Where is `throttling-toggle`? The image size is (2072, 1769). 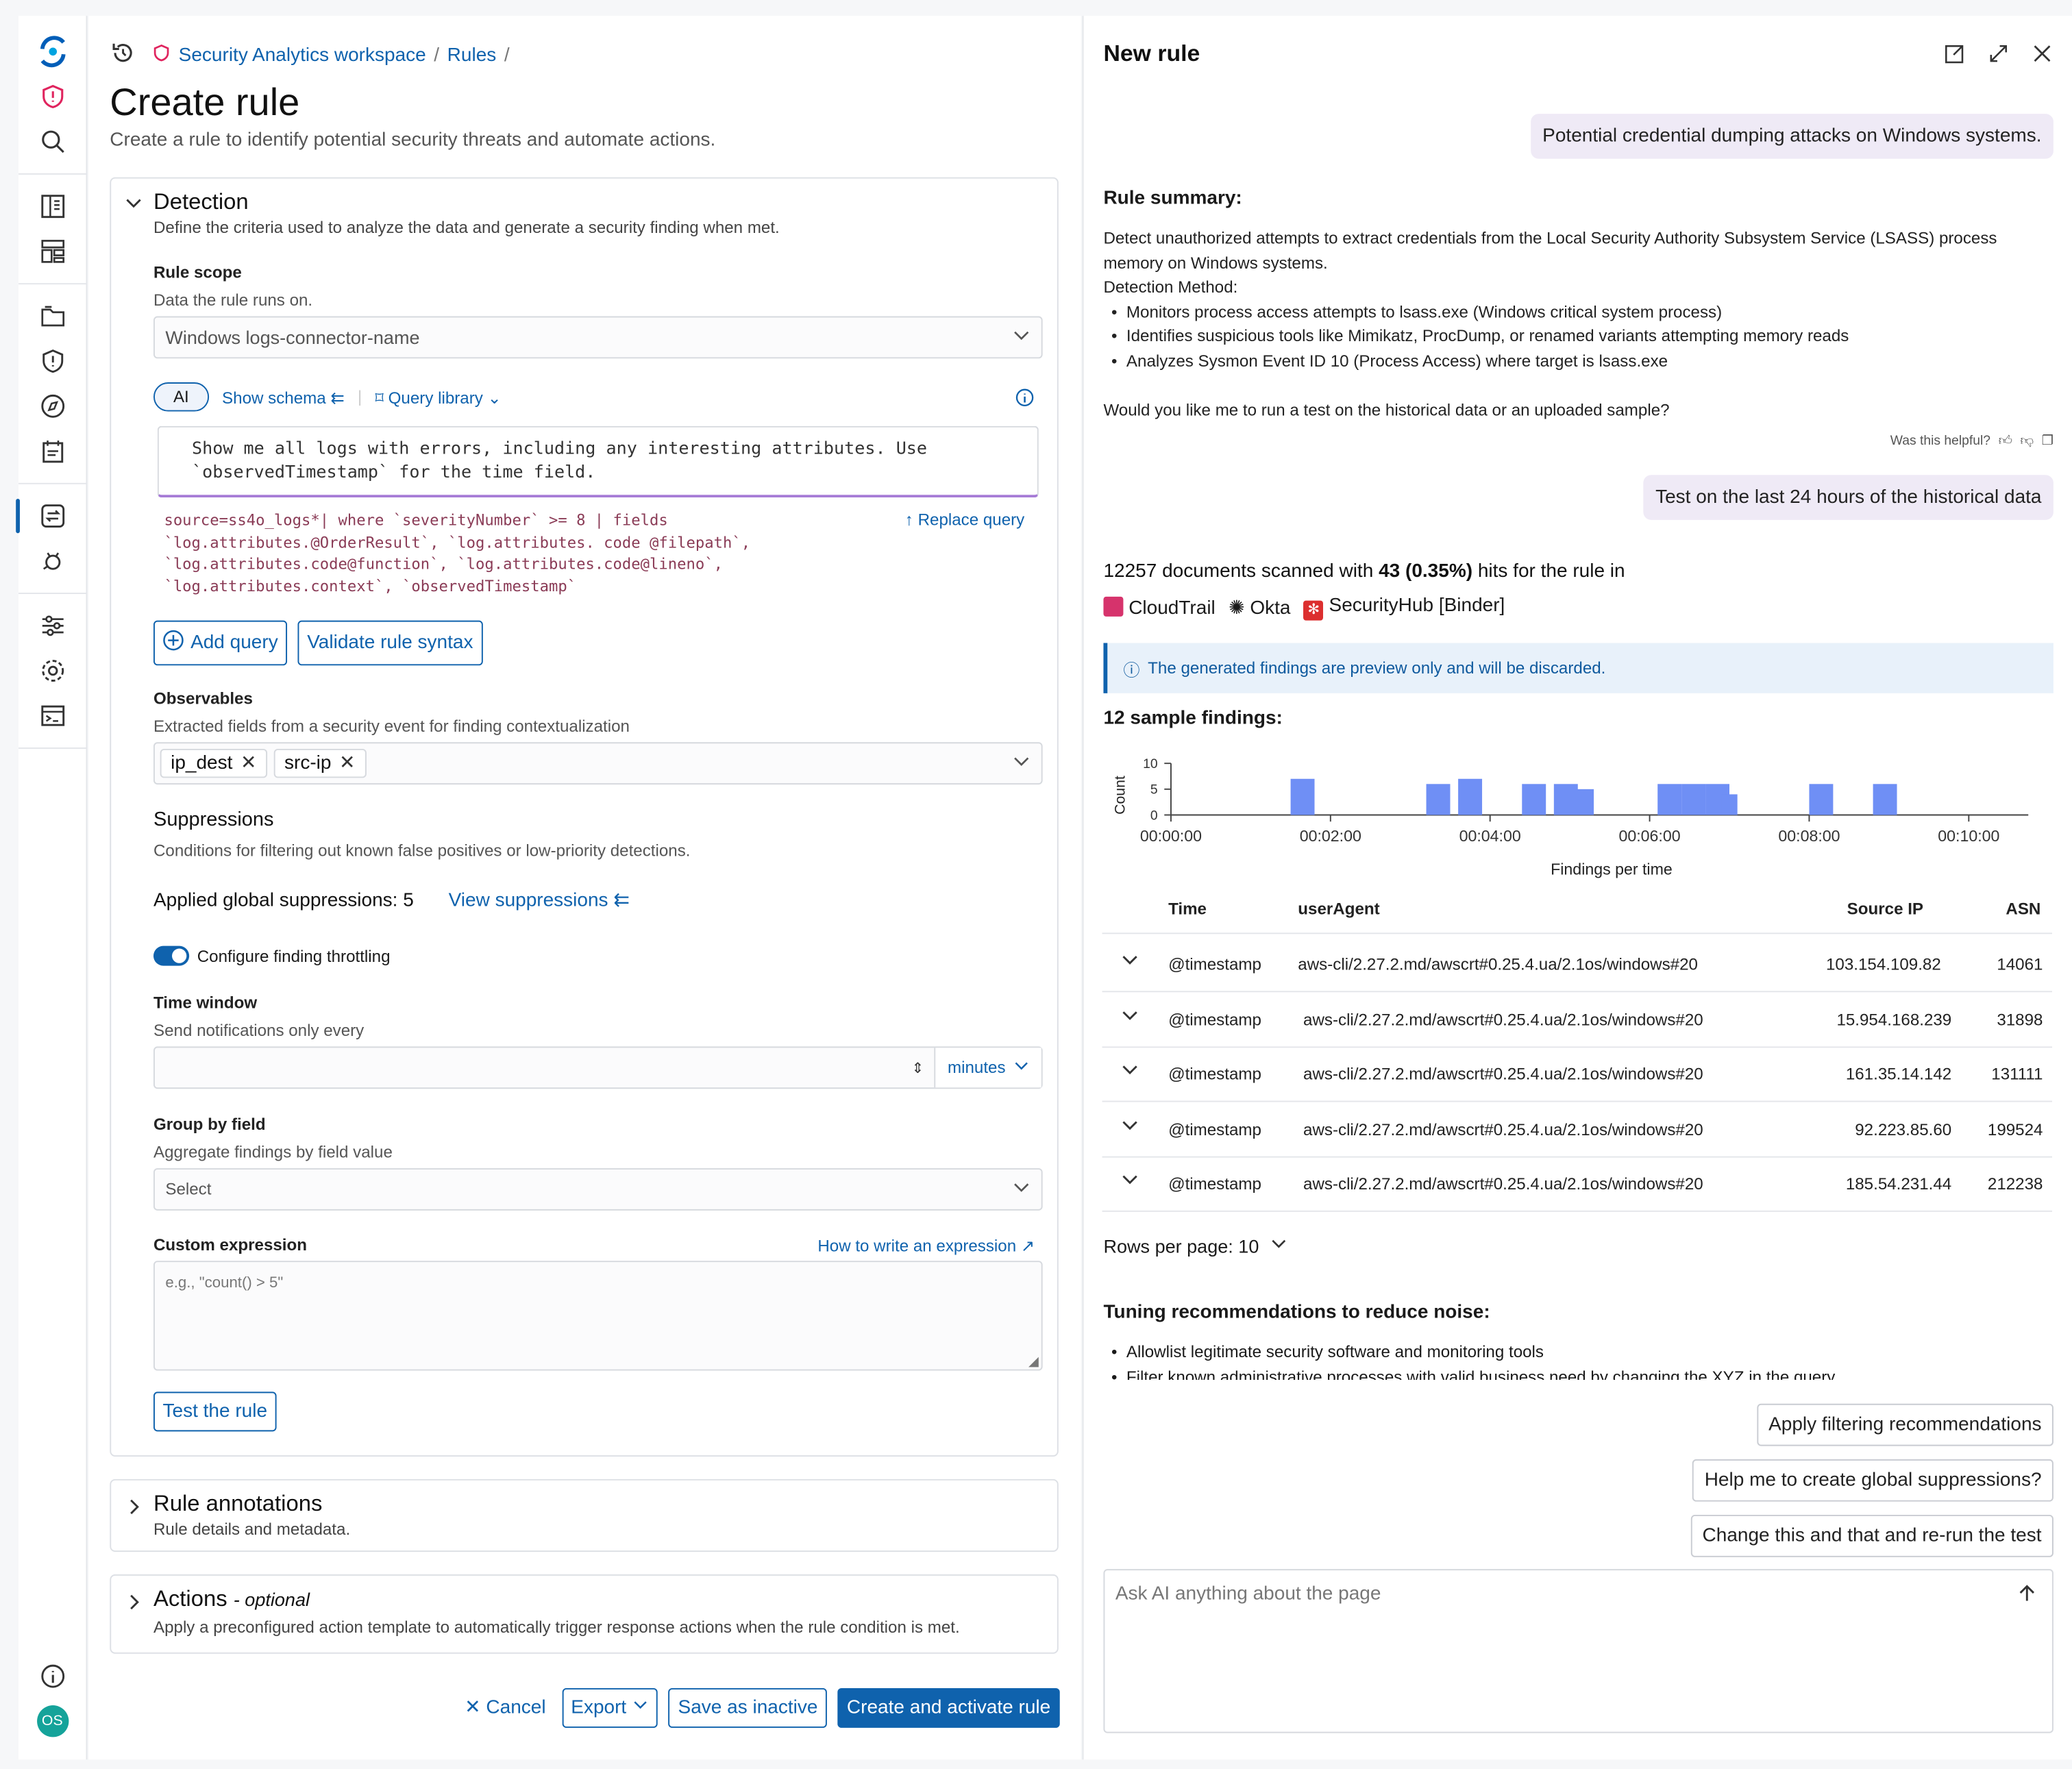
throttling-toggle is located at coordinates (171, 955).